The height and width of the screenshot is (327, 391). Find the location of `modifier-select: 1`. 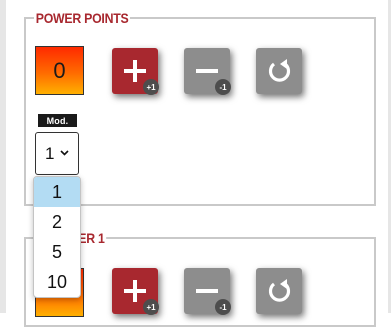

modifier-select: 1 is located at coordinates (57, 153).